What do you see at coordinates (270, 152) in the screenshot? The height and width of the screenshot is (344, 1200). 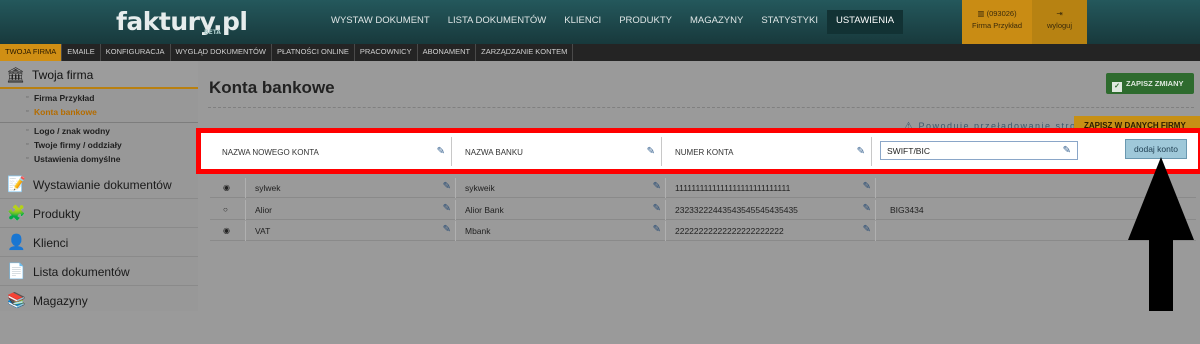 I see `new-account-name-placeholder: NAZWA NOWEGO KONTA` at bounding box center [270, 152].